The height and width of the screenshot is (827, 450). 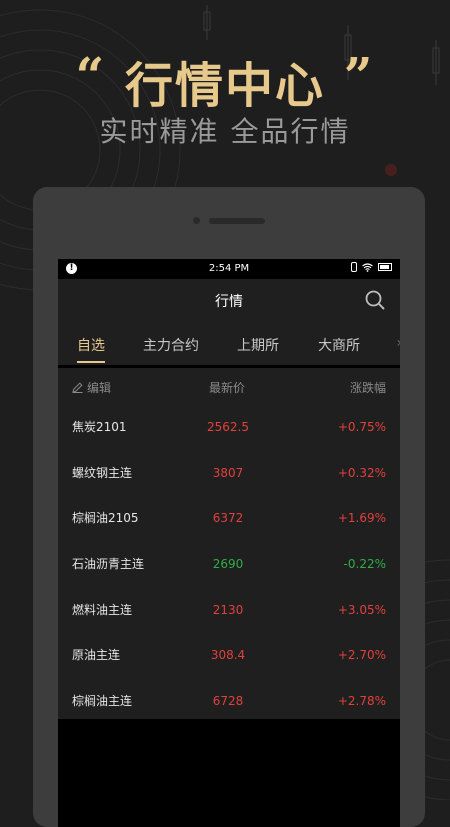 I want to click on tablet-speaker, so click(x=237, y=221).